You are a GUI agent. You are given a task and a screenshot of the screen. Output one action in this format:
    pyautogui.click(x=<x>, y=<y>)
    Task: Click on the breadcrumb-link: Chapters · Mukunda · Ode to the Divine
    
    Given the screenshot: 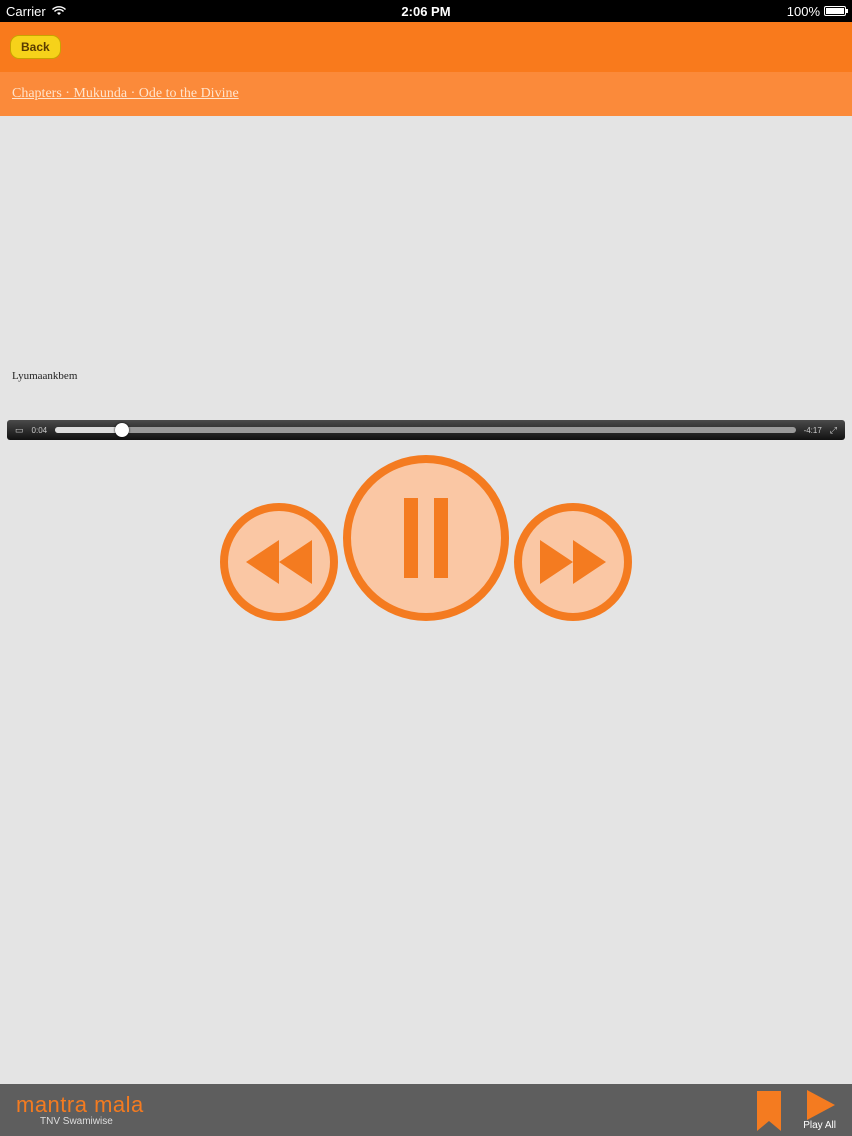 What is the action you would take?
    pyautogui.click(x=125, y=94)
    